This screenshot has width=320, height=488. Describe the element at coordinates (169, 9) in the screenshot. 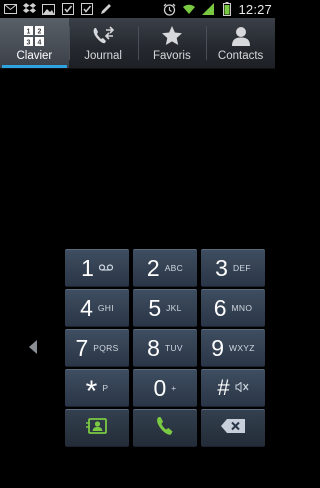

I see `alarm-icon` at that location.